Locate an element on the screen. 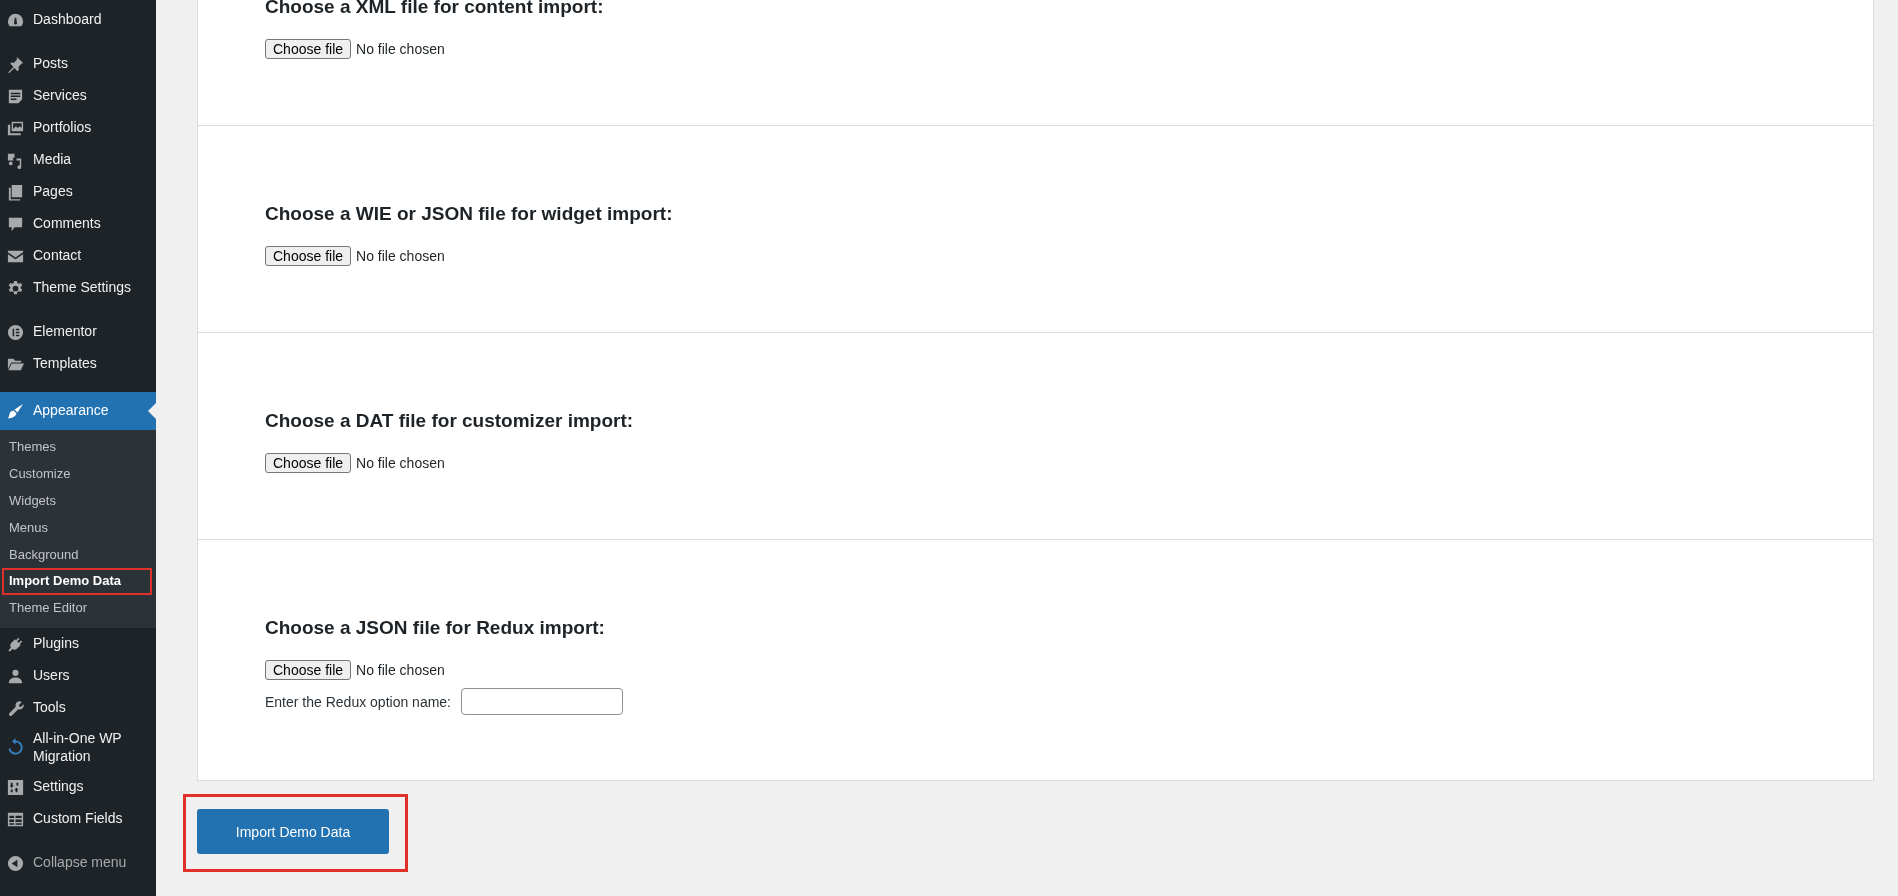 The image size is (1898, 896). sidebar-menu-item: Appearance is located at coordinates (78, 411).